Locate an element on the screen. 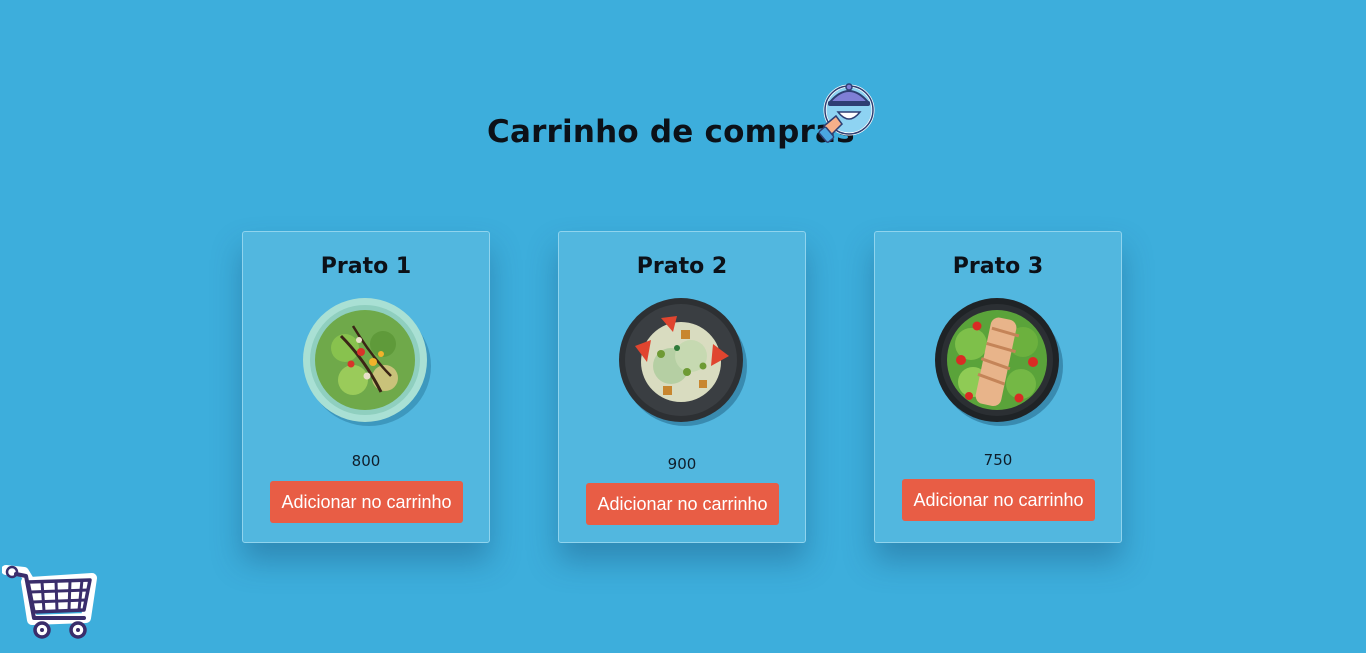 Image resolution: width=1366 pixels, height=653 pixels. page-header: Carrinho de compras is located at coordinates (683, 125).